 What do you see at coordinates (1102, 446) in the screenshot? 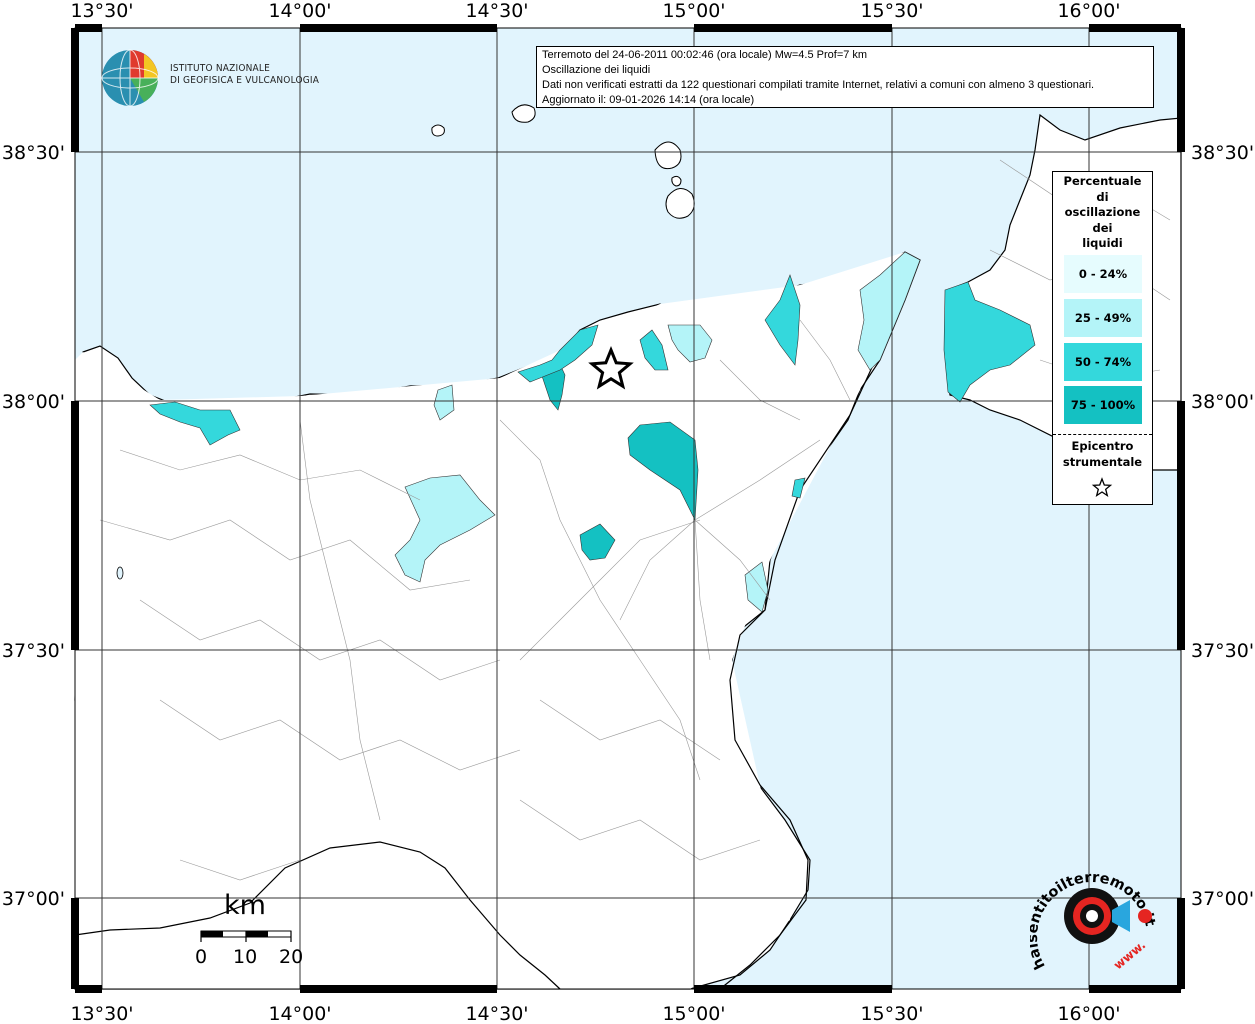
I see `legend-epicenter-line: Epicentro` at bounding box center [1102, 446].